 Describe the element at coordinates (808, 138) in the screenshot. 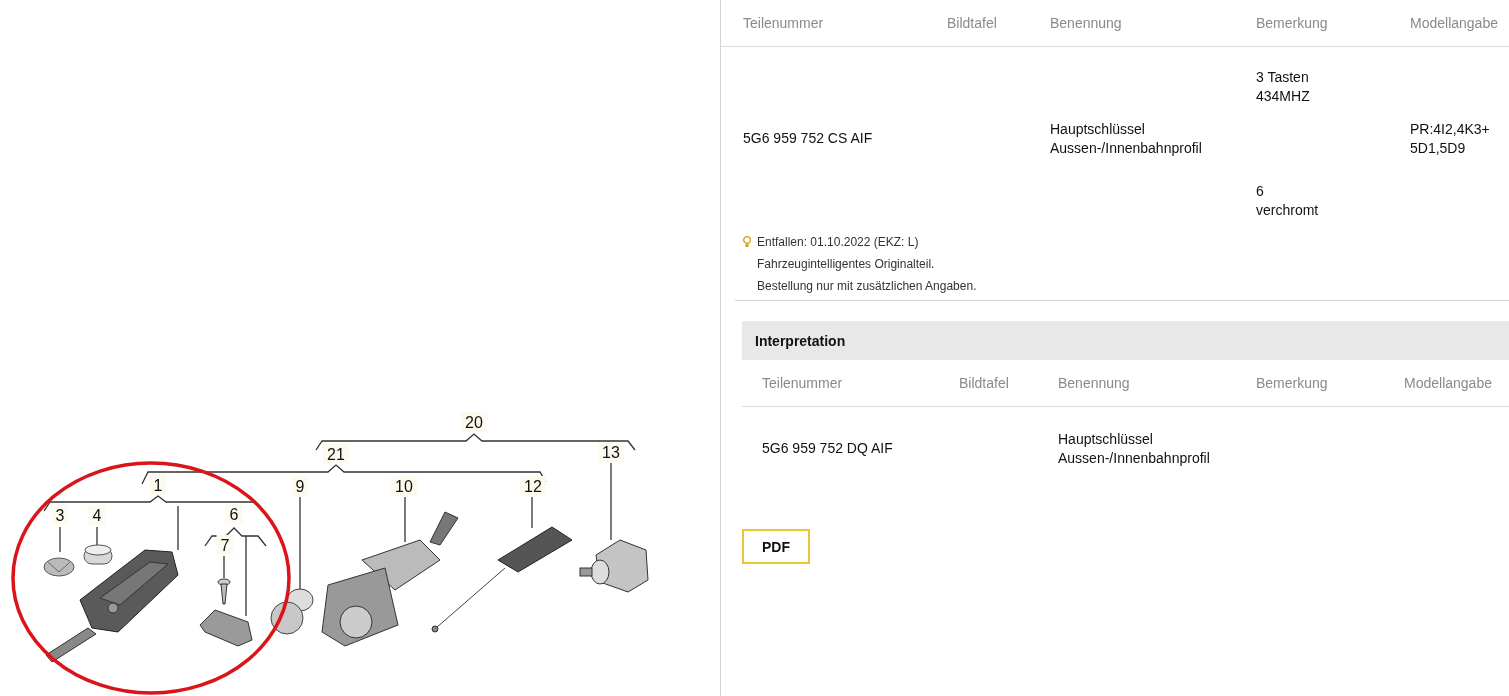

I see `table-cell-text: 5G6 959 752 CS AIF` at that location.